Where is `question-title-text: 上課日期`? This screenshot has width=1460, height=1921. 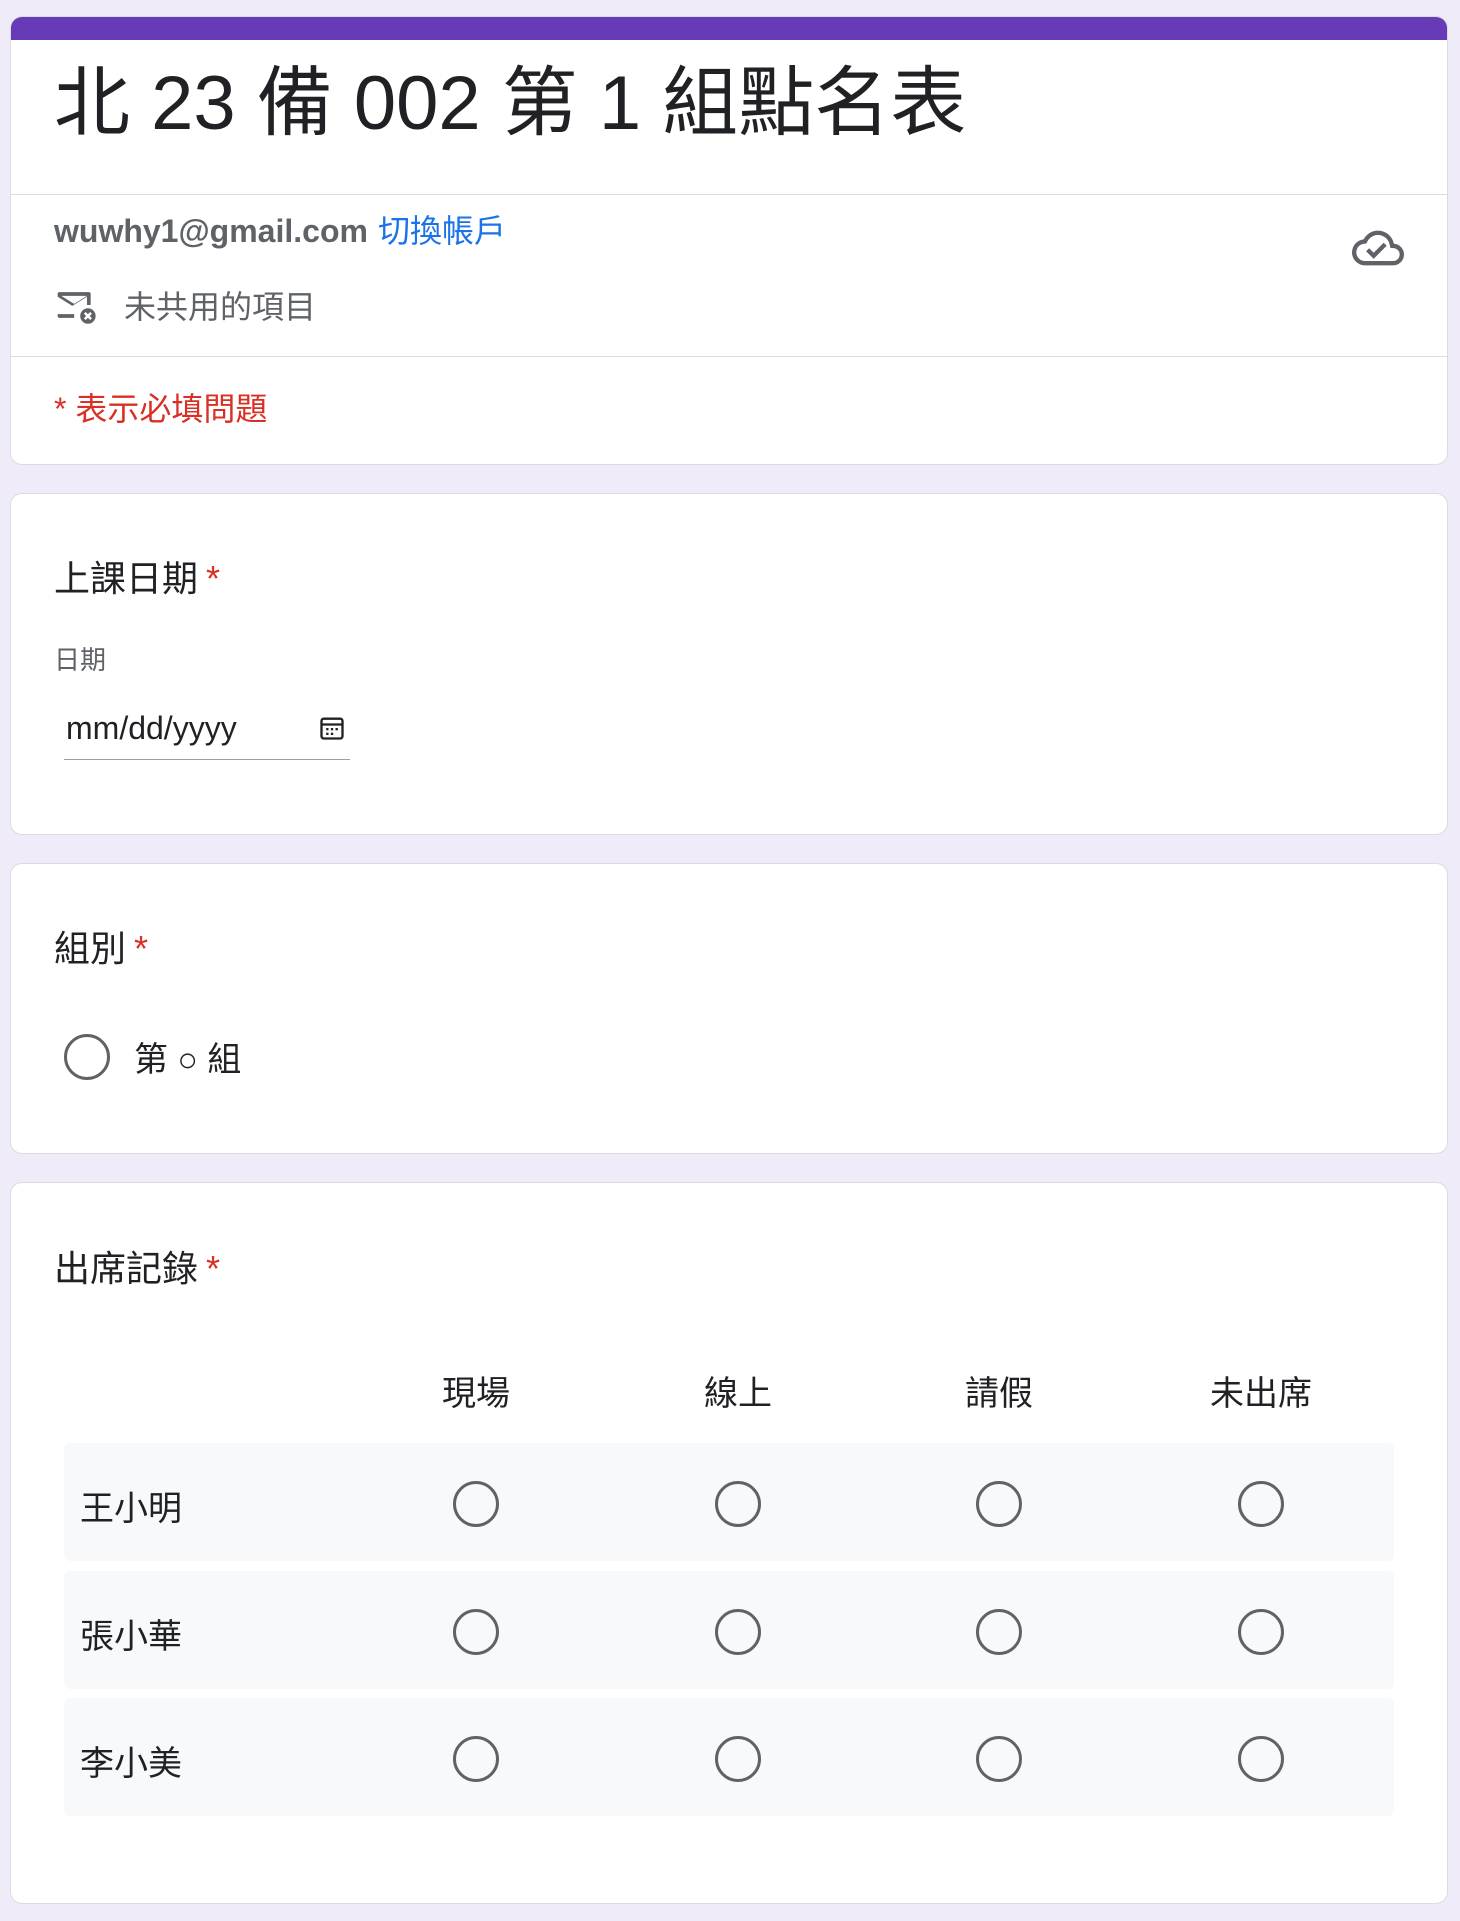
question-title-text: 上課日期 is located at coordinates (126, 578).